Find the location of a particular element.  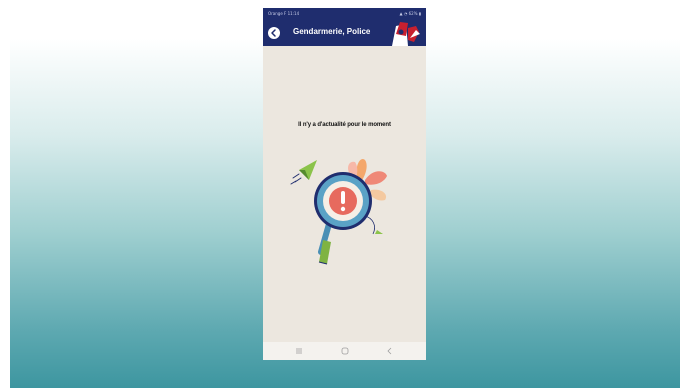

home-icon is located at coordinates (345, 351).